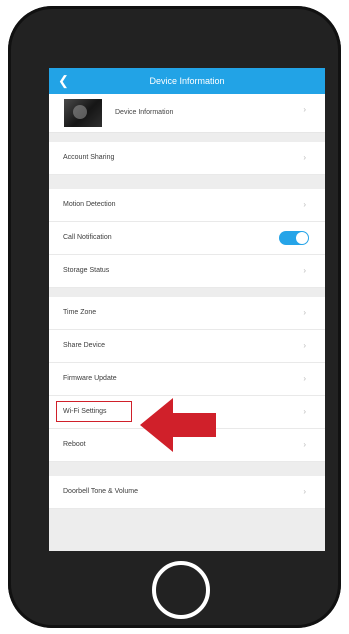 Image resolution: width=349 pixels, height=634 pixels. What do you see at coordinates (89, 157) in the screenshot?
I see `account-sharing-label: Account Sharing` at bounding box center [89, 157].